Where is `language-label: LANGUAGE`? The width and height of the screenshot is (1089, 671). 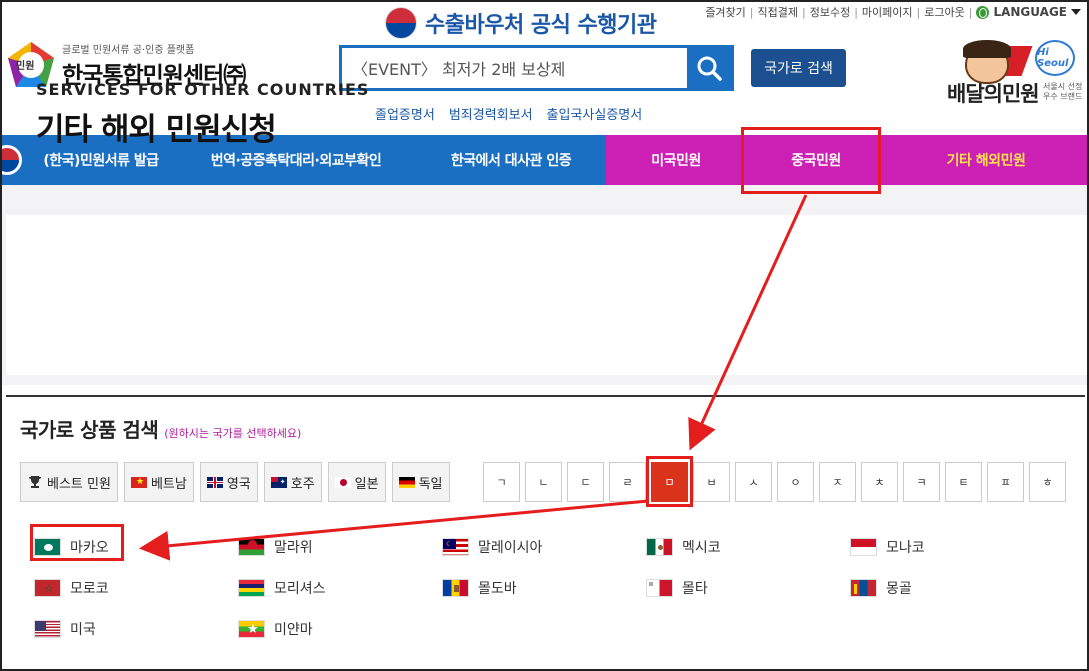 language-label: LANGUAGE is located at coordinates (1030, 12).